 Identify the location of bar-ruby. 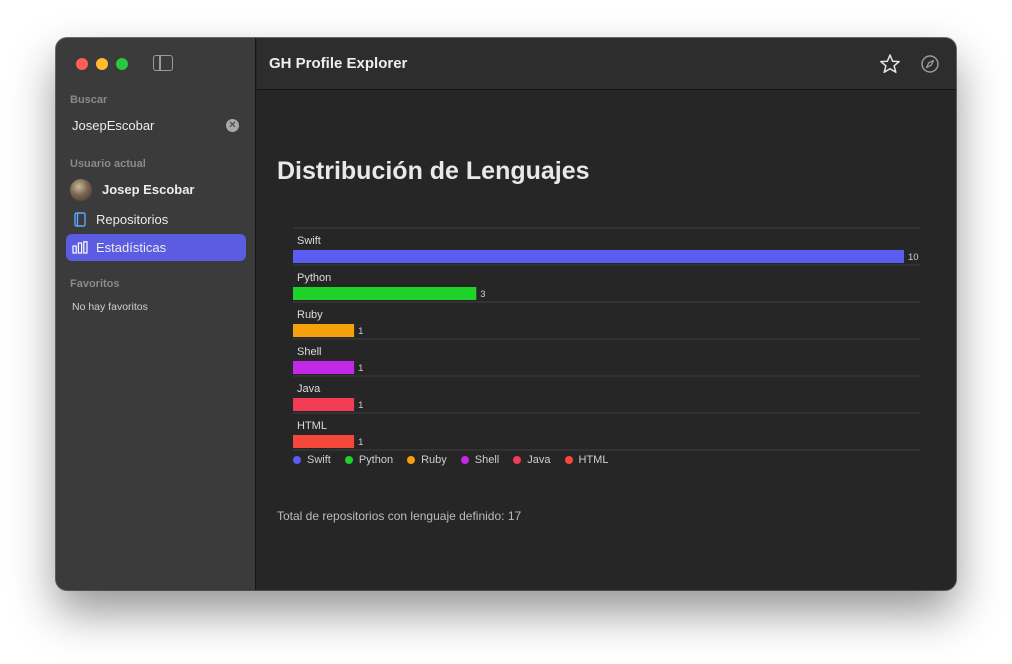
(324, 330).